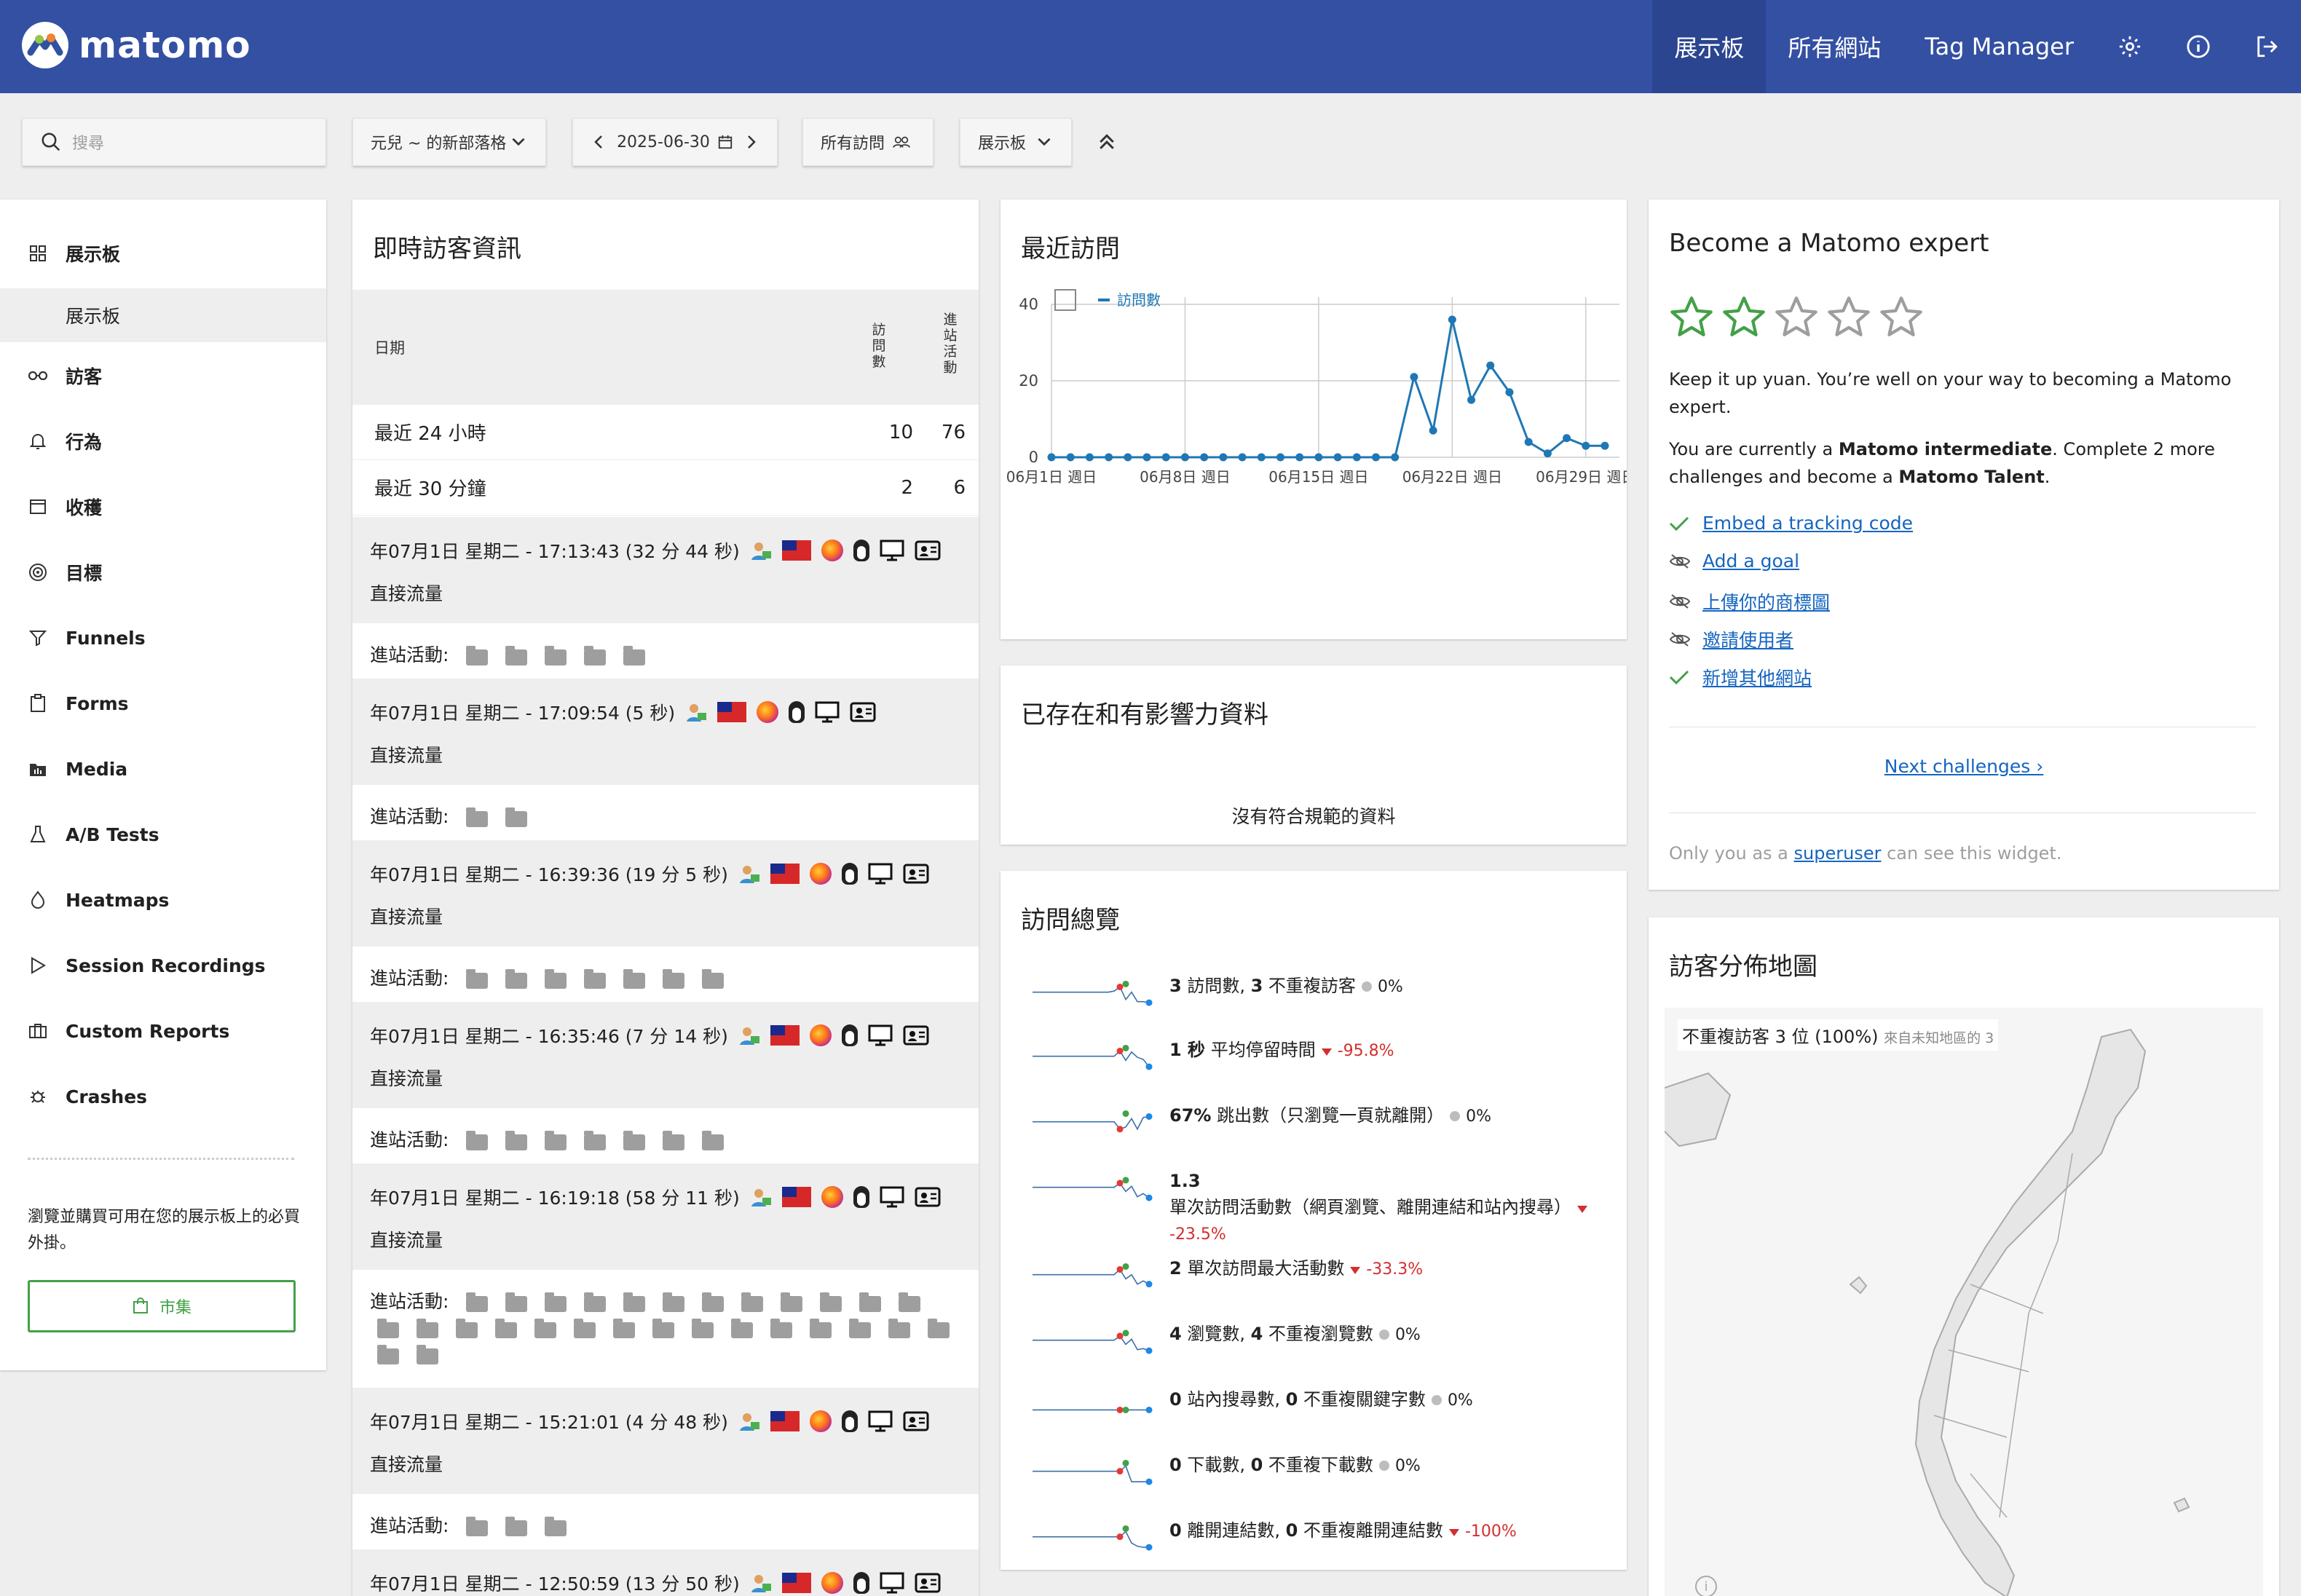 The width and height of the screenshot is (2301, 1596). I want to click on challenge-link: Embed a tracking code, so click(1807, 523).